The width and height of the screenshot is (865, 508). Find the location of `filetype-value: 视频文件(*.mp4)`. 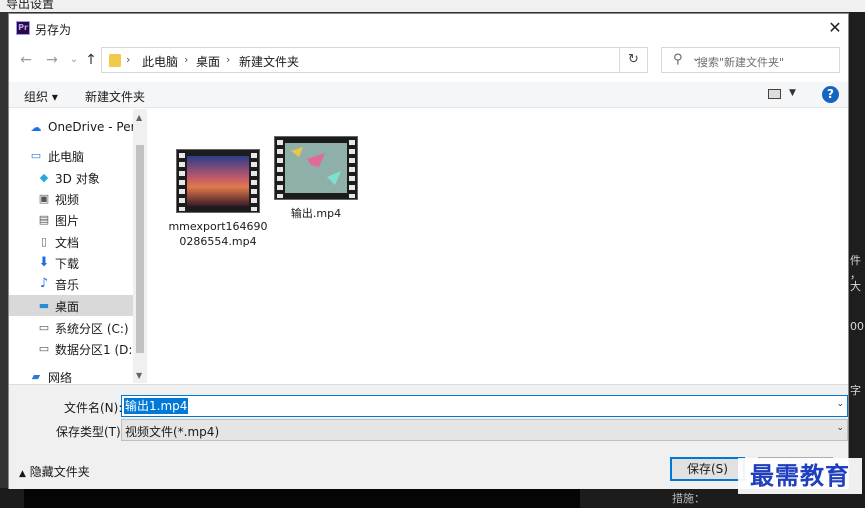

filetype-value: 视频文件(*.mp4) is located at coordinates (172, 432).